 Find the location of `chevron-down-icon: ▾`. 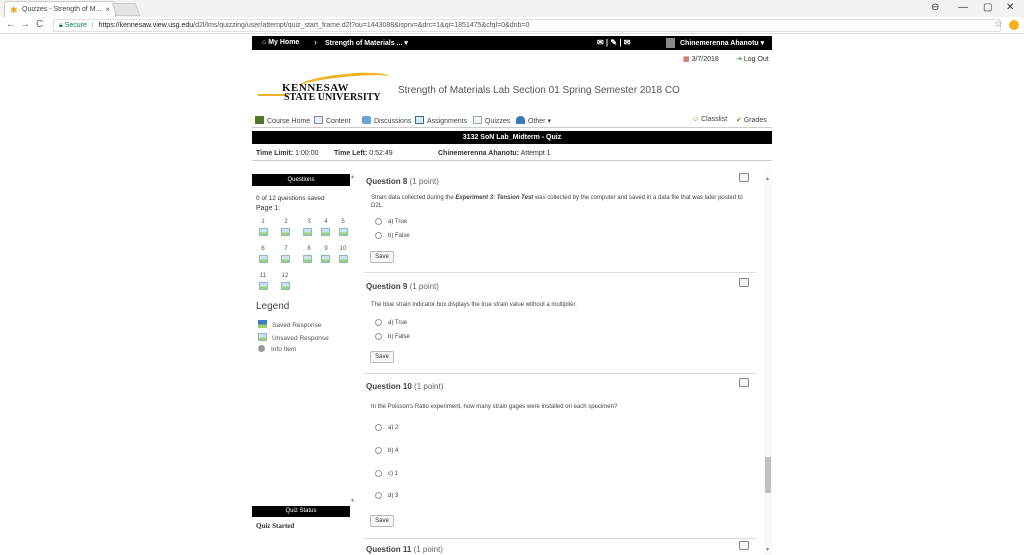

chevron-down-icon: ▾ is located at coordinates (762, 43).